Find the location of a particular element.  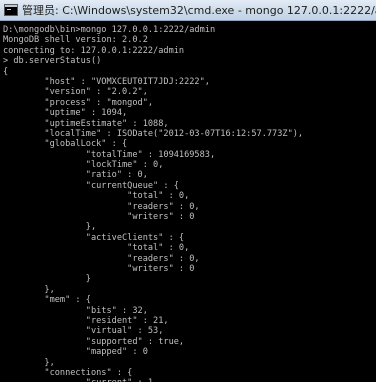

console-line: > db.serverStatus() is located at coordinates (52, 61).